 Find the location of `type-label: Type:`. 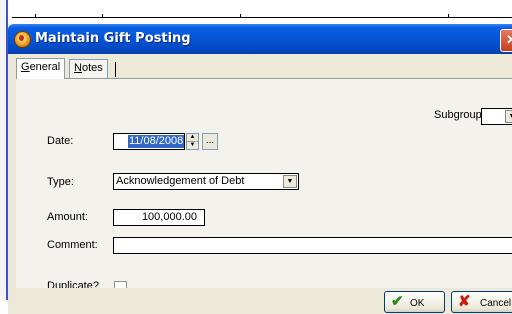

type-label: Type: is located at coordinates (60, 182).